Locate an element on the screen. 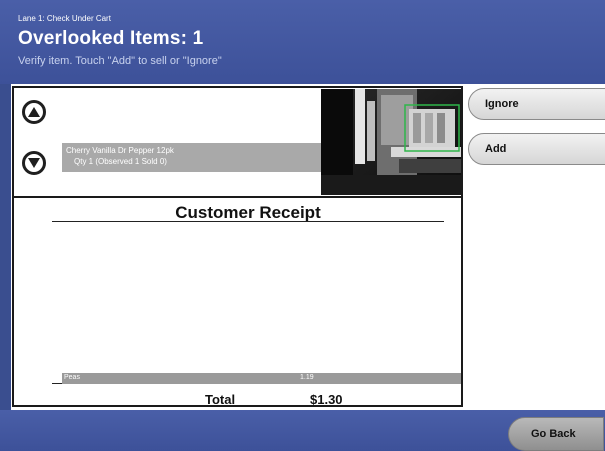 The image size is (605, 451). go-back-button: Go Back is located at coordinates (556, 434).